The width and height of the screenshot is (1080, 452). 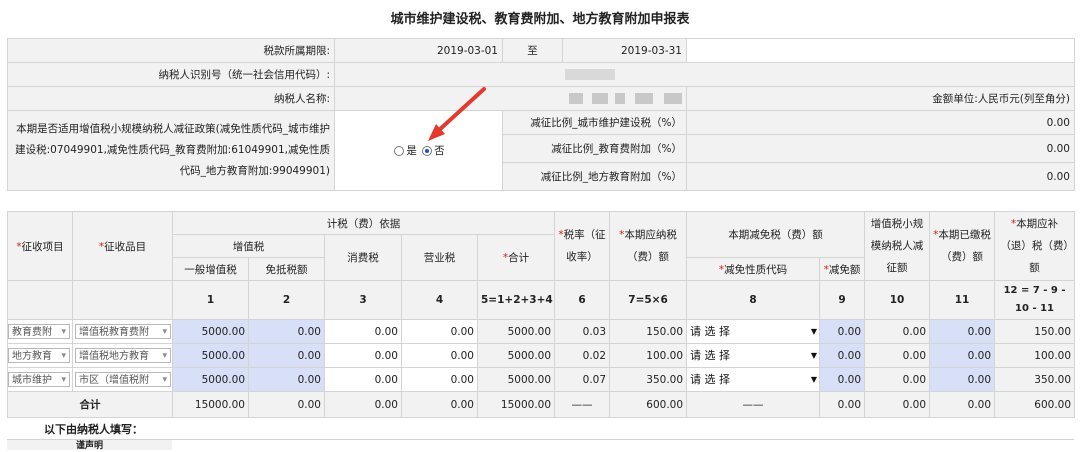 I want to click on ratio-value-urban: 0.00, so click(x=880, y=122).